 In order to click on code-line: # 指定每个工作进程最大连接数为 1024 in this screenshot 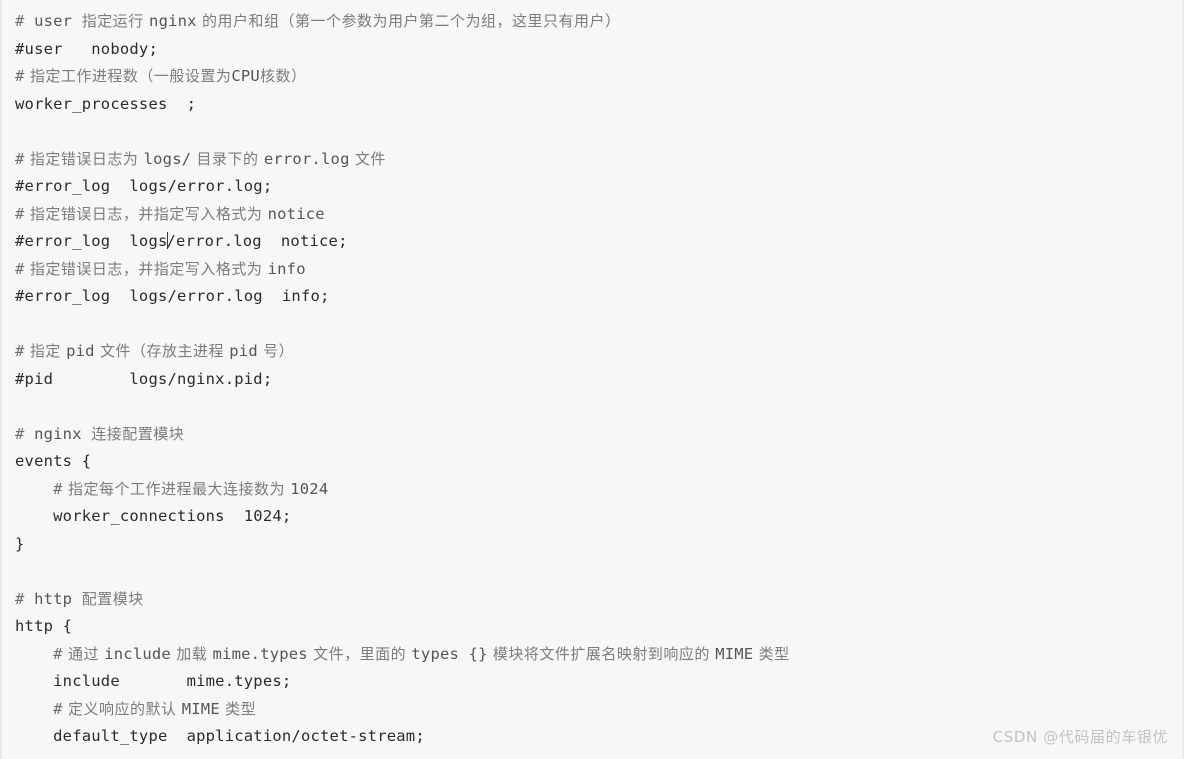, I will do `click(598, 490)`.